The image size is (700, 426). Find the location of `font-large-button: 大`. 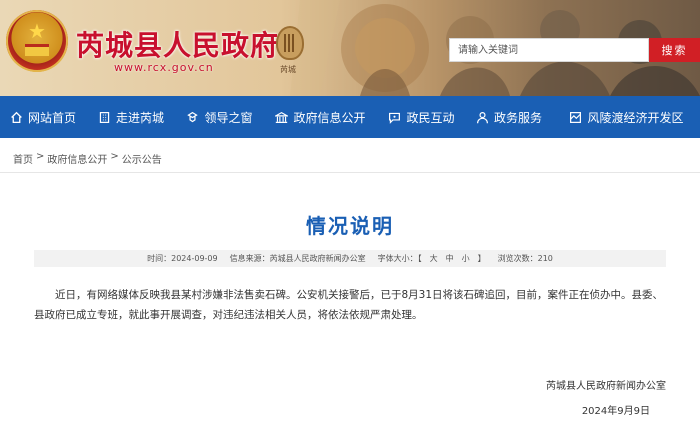

font-large-button: 大 is located at coordinates (434, 258).